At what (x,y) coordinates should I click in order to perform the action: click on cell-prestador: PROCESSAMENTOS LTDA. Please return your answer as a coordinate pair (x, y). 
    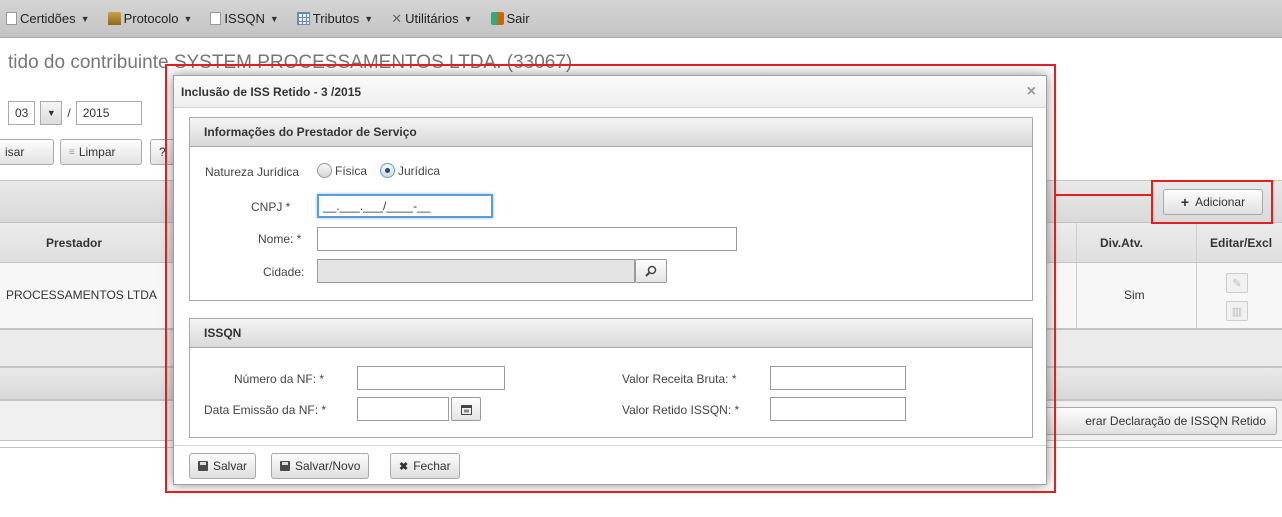
    Looking at the image, I should click on (81, 295).